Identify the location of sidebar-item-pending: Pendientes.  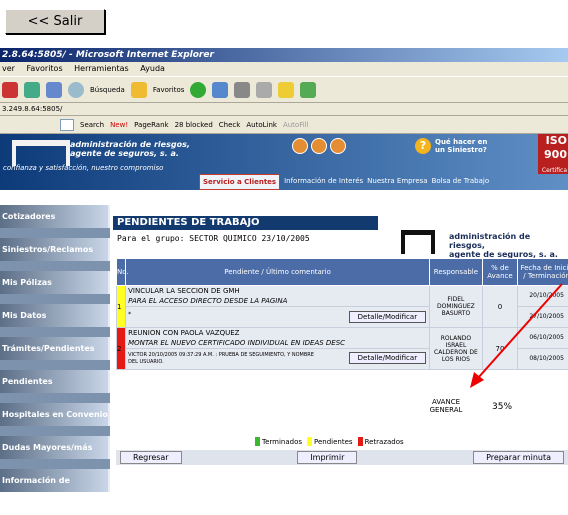
(55, 381).